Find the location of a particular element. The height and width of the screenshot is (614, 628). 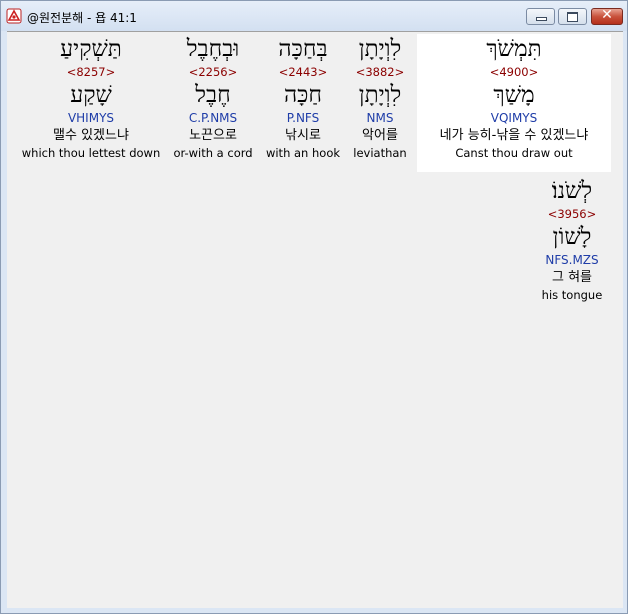

korean-gloss: 그 혀를 is located at coordinates (571, 277).